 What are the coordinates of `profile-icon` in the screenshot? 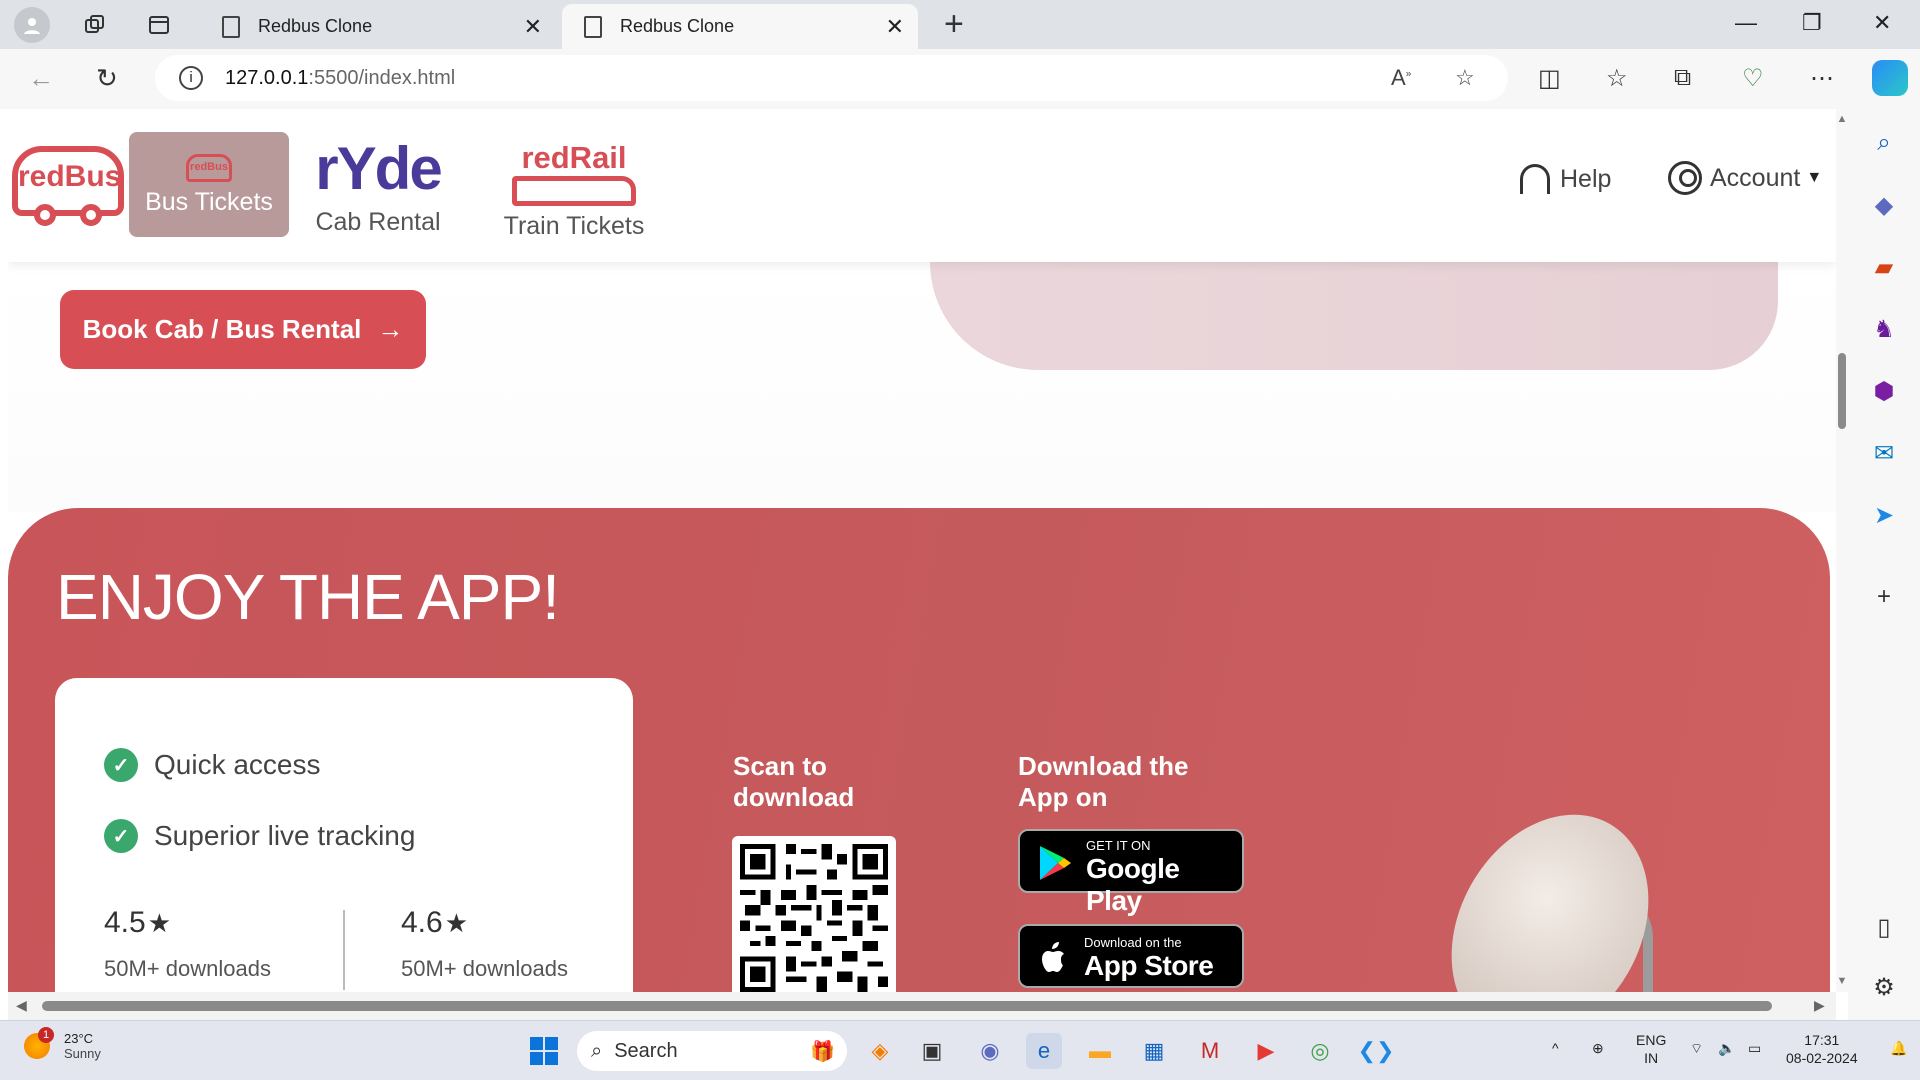 It's located at (32, 25).